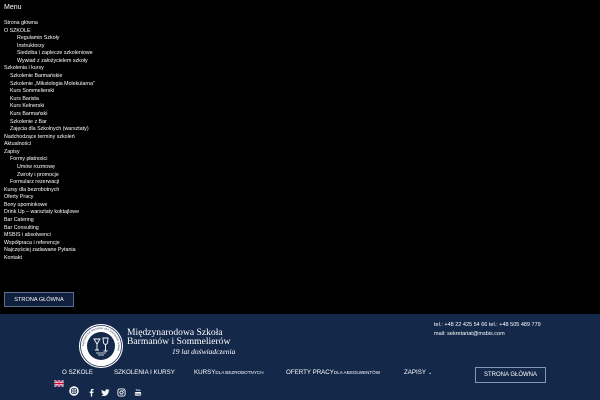 This screenshot has width=600, height=400. I want to click on menu-item: Siedziba i zaplecze szkoleniowe, so click(49, 54).